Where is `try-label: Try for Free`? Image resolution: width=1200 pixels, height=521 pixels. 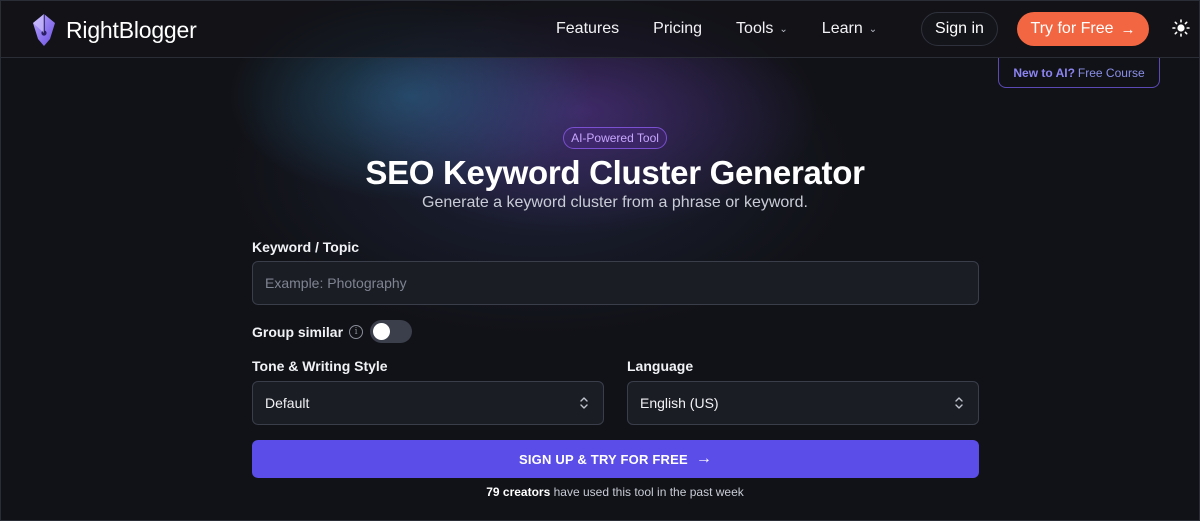
try-label: Try for Free is located at coordinates (1072, 28).